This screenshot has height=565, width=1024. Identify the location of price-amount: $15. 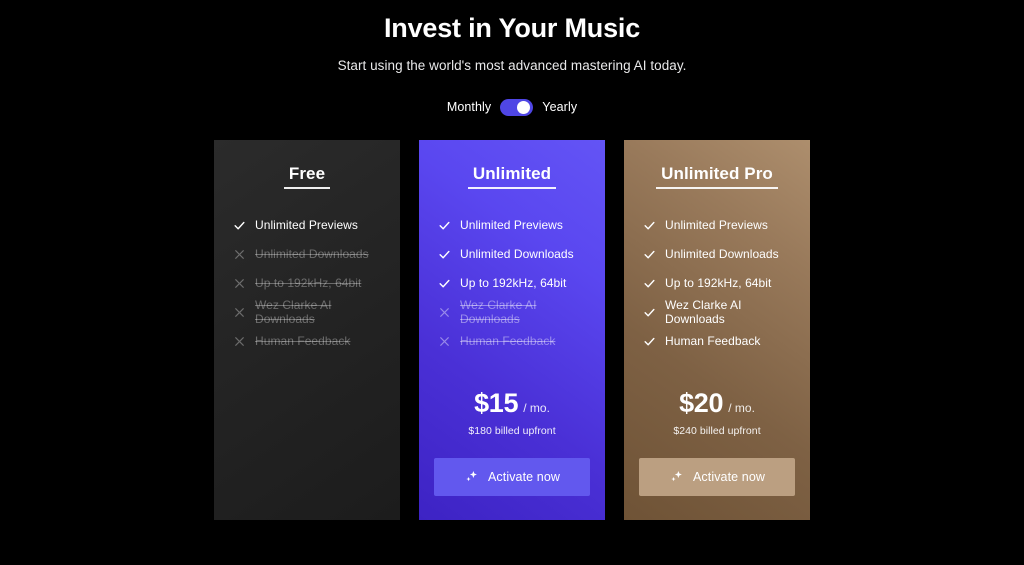
(496, 402).